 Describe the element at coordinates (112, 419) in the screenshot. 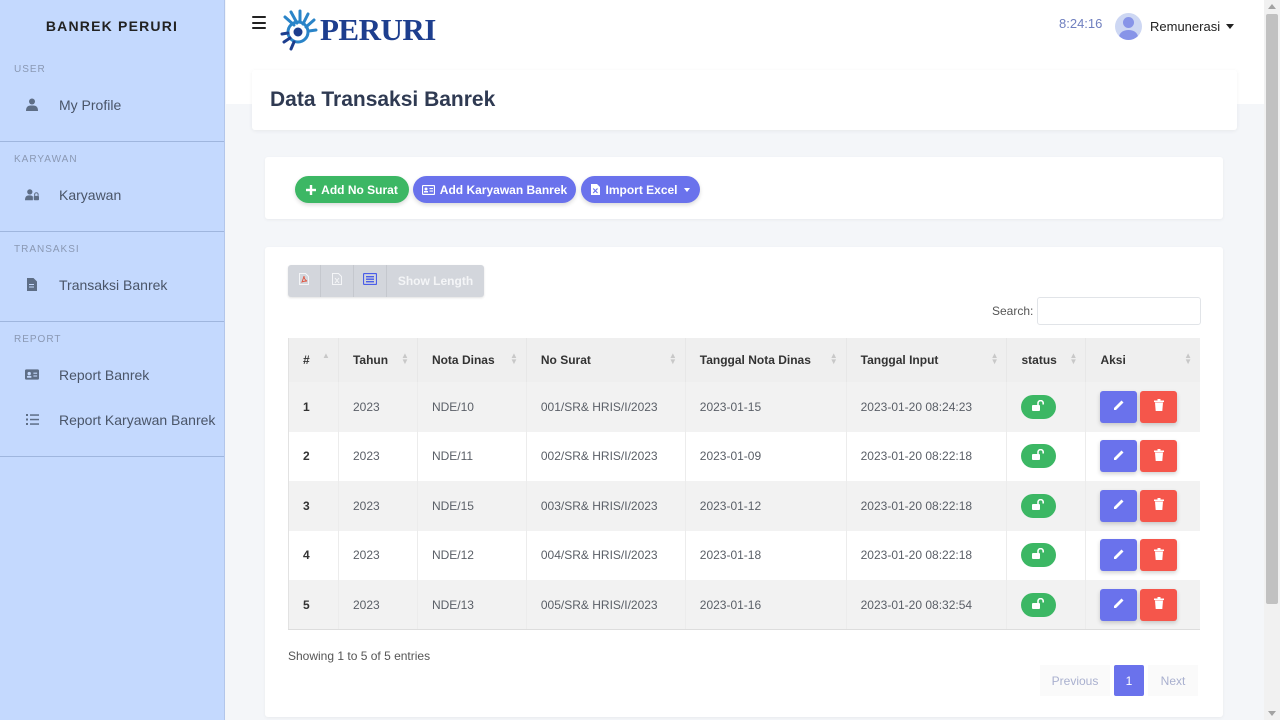

I see `sidebar-item-report-karyawan-banrek: Report Karyawan Banrek` at that location.